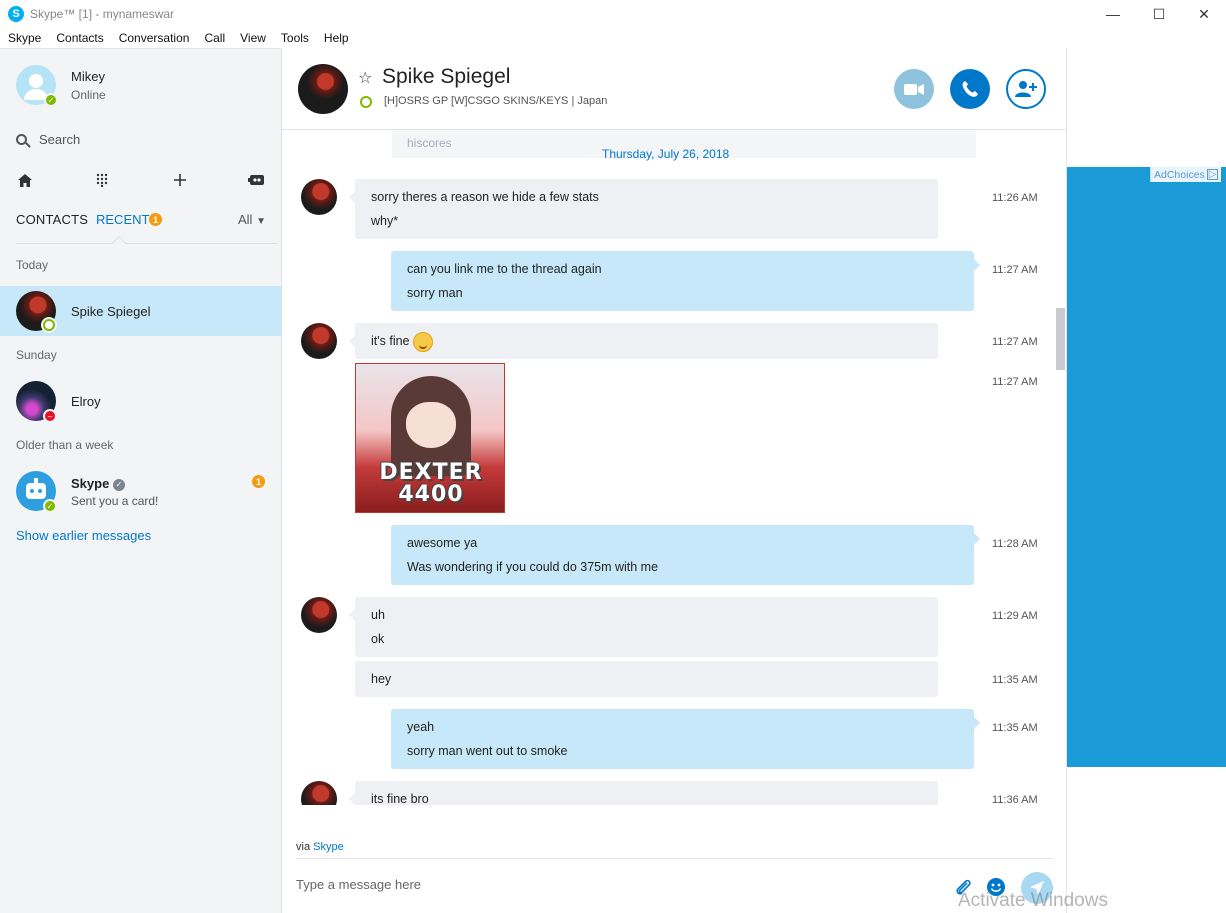 Image resolution: width=1226 pixels, height=913 pixels. What do you see at coordinates (685, 739) in the screenshot?
I see `message-bubble-outgoing: yeah sorry man went out to smoke` at bounding box center [685, 739].